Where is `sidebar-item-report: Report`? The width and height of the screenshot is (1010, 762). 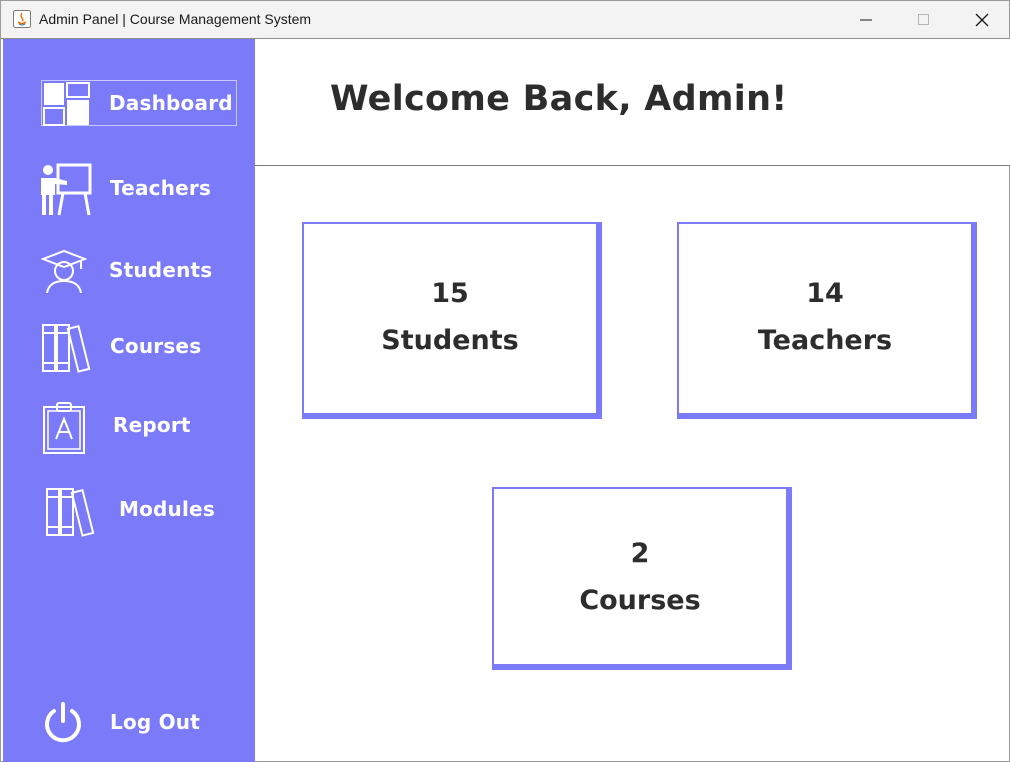
sidebar-item-report: Report is located at coordinates (129, 427).